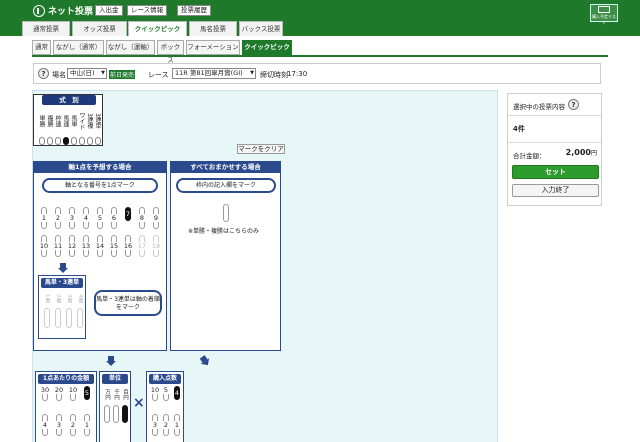  What do you see at coordinates (73, 393) in the screenshot?
I see `amount_panel-top-mark: 10` at bounding box center [73, 393].